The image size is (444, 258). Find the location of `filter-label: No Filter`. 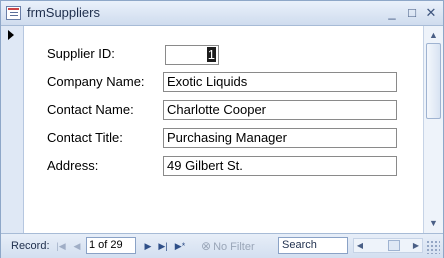

filter-label: No Filter is located at coordinates (234, 247).